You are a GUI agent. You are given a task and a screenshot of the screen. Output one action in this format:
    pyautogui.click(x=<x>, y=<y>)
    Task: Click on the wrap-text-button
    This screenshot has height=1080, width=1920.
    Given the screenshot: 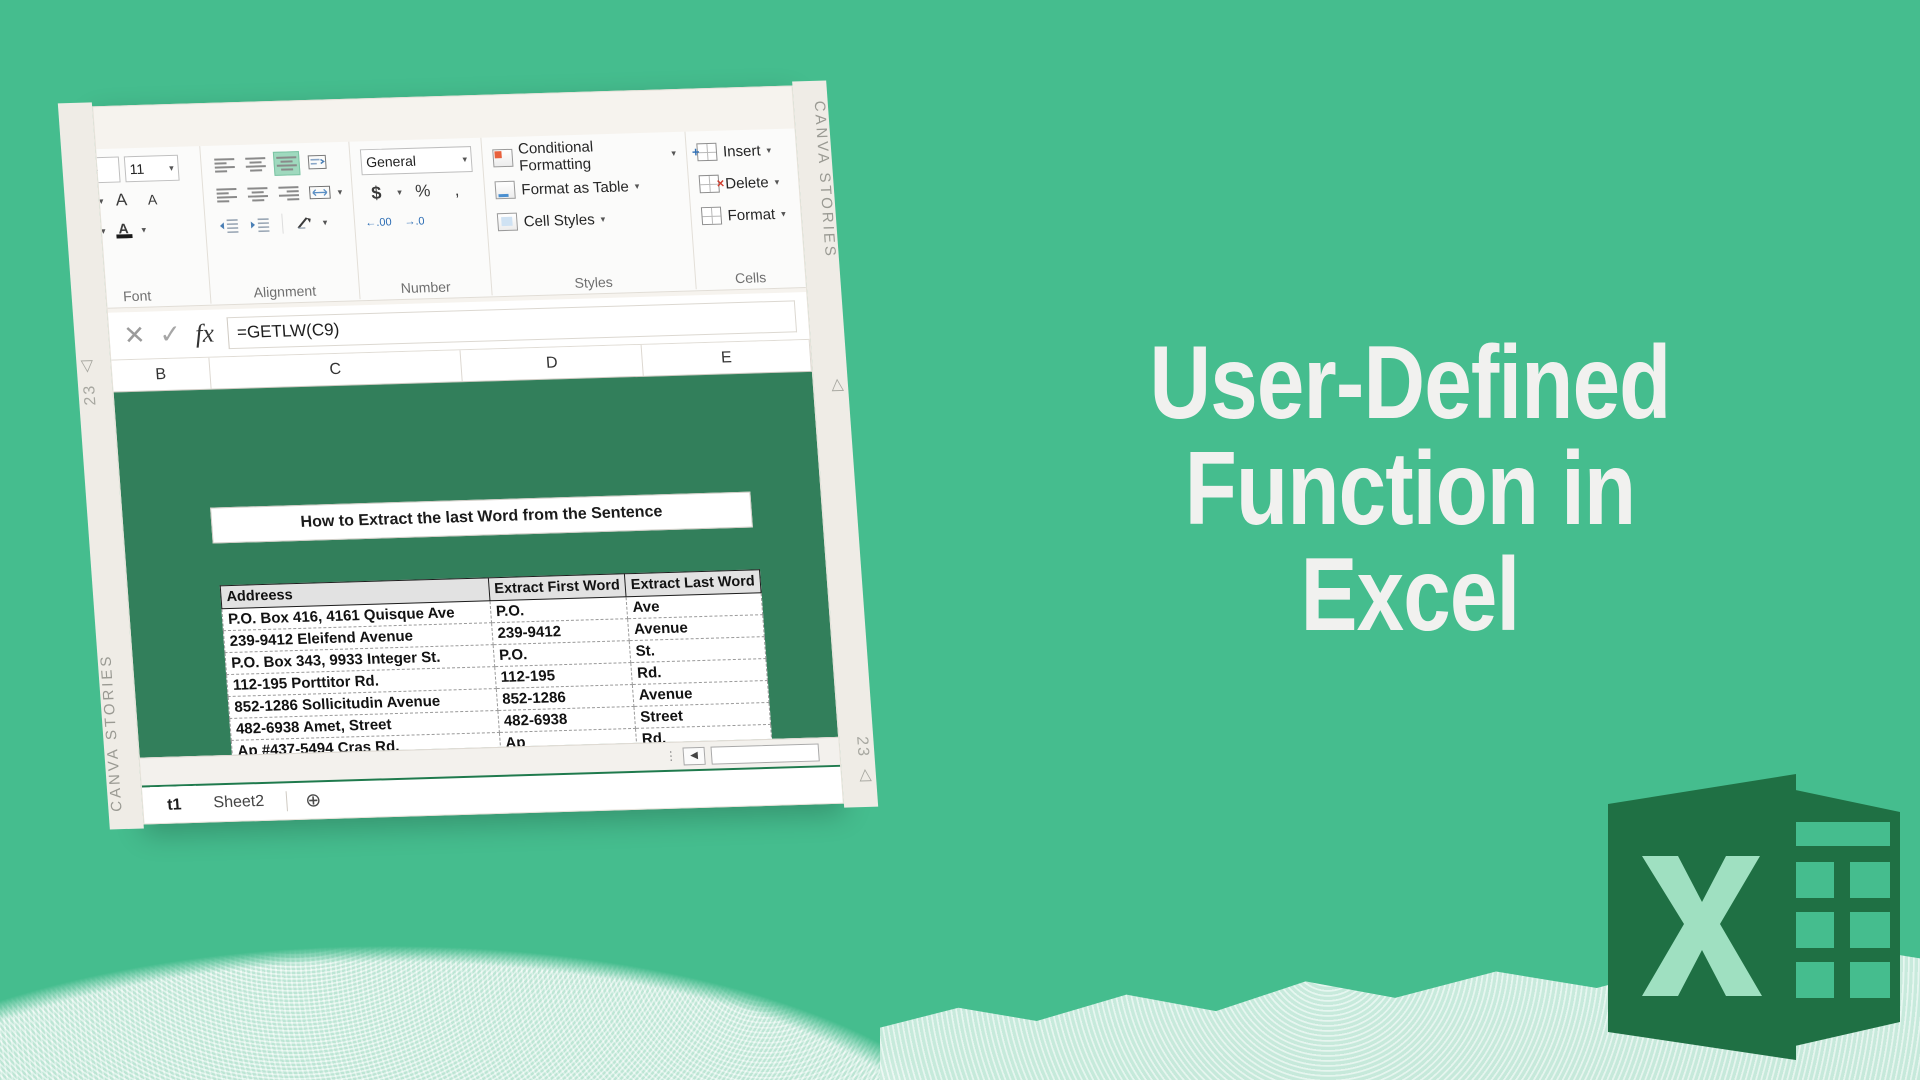 What is the action you would take?
    pyautogui.click(x=318, y=162)
    